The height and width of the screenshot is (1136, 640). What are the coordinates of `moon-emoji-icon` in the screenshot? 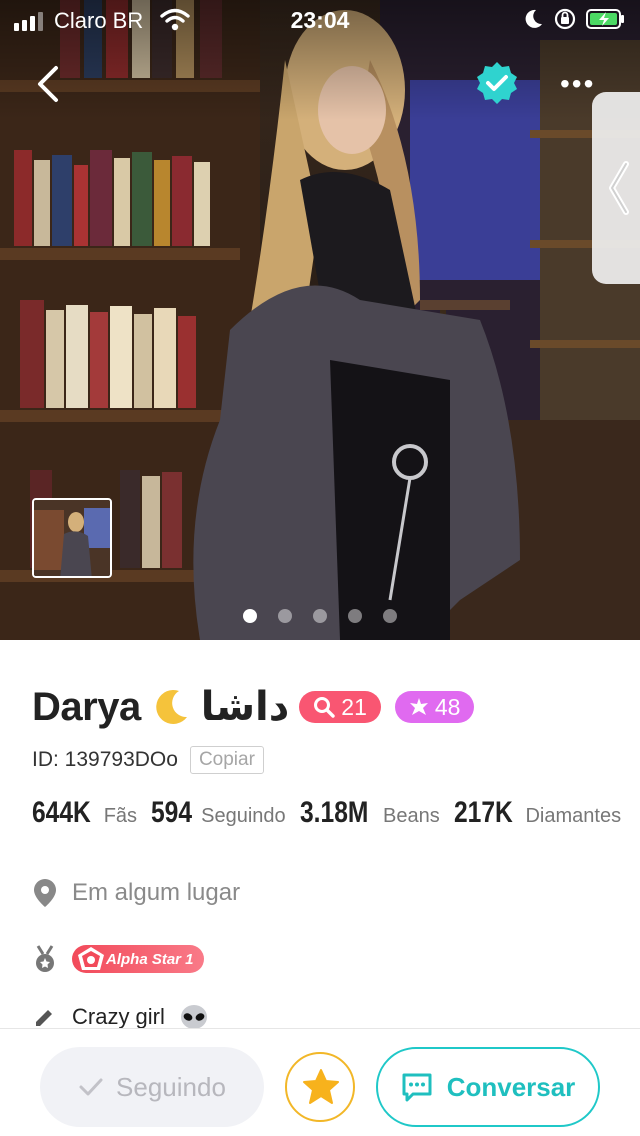 It's located at (171, 706).